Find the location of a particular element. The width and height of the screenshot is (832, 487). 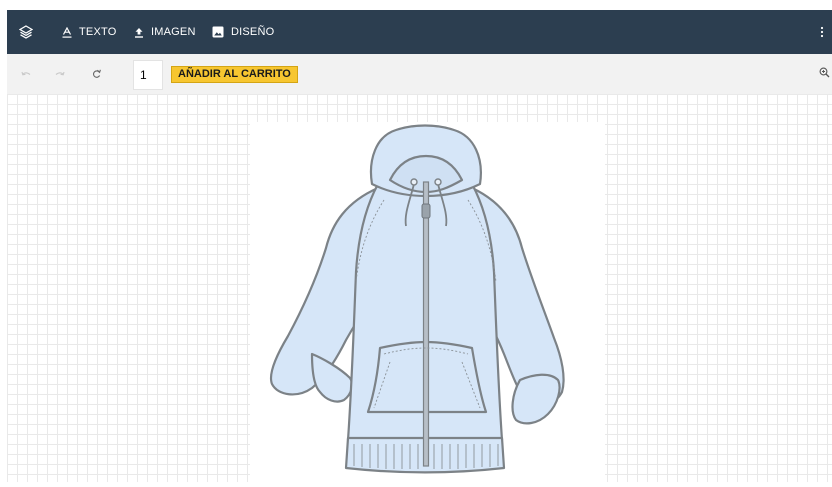

refresh-button is located at coordinates (96, 74).